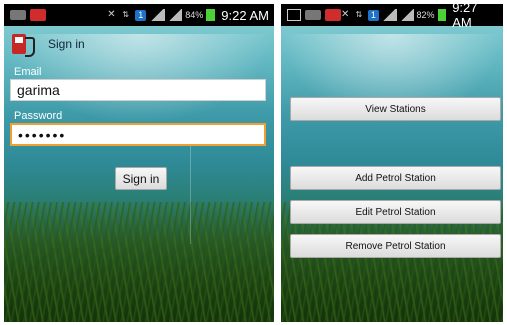  Describe the element at coordinates (395, 212) in the screenshot. I see `edit-petrol-station-button: Edit Petrol Station` at that location.